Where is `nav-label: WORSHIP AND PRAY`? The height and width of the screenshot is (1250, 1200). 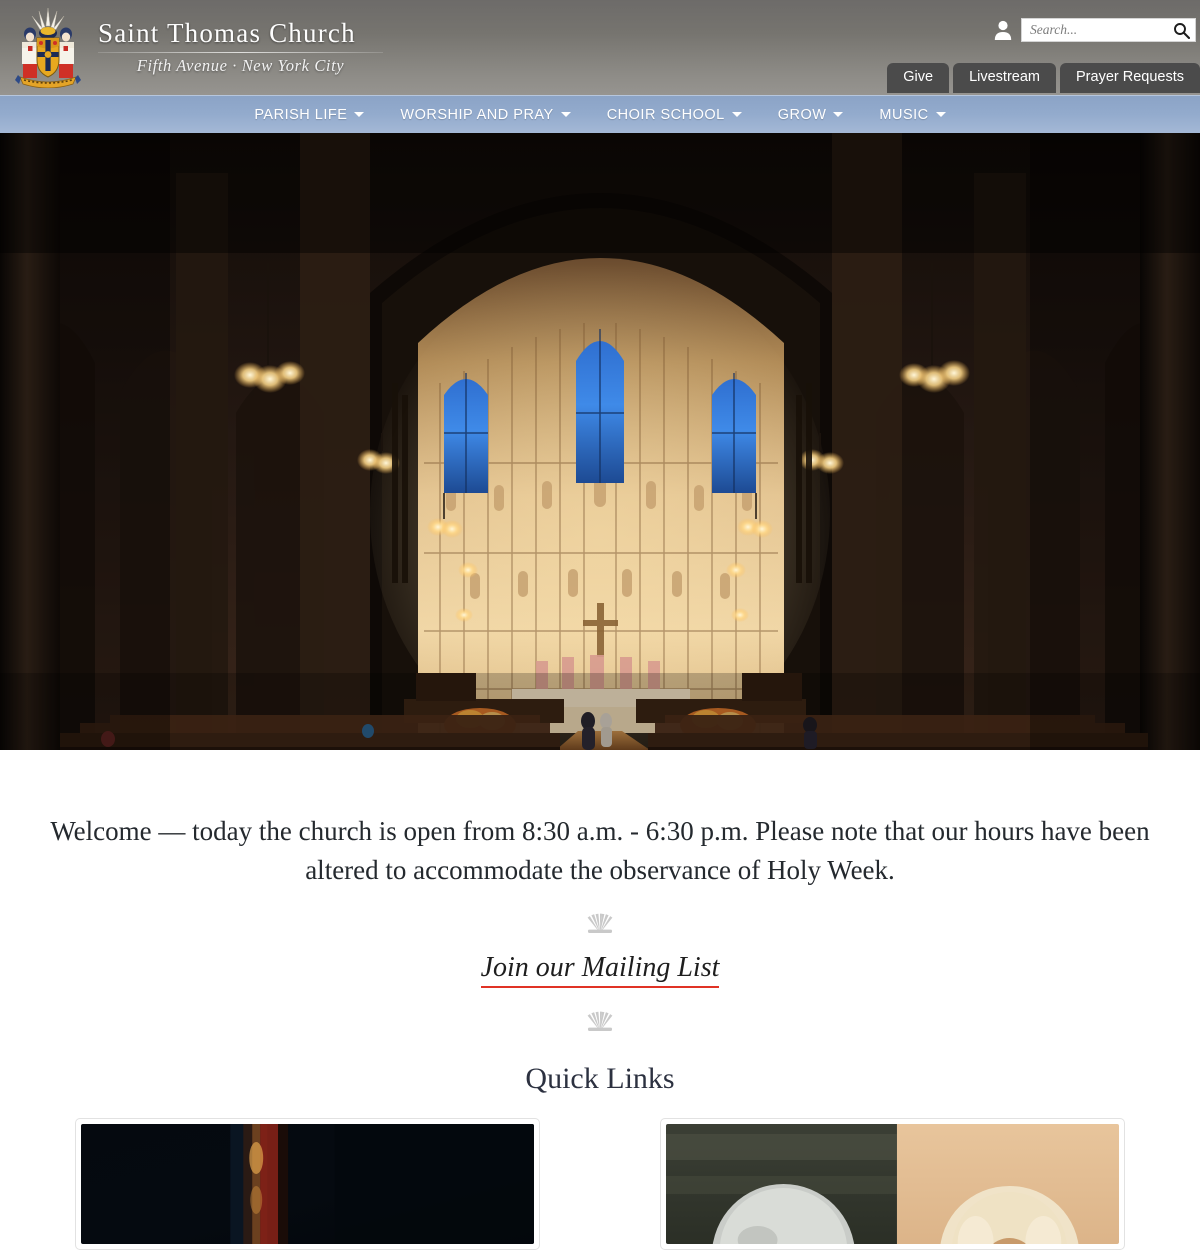 nav-label: WORSHIP AND PRAY is located at coordinates (477, 114).